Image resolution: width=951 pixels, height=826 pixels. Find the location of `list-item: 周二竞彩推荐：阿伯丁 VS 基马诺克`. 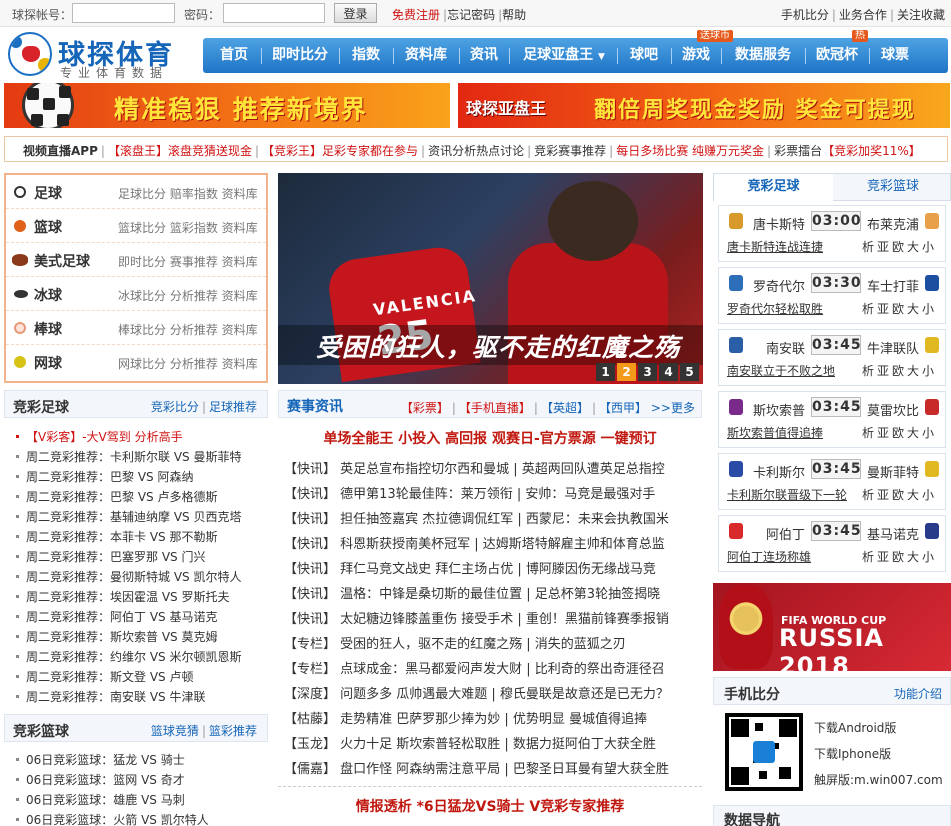

list-item: 周二竞彩推荐：阿伯丁 VS 基马诺克 is located at coordinates (142, 617).